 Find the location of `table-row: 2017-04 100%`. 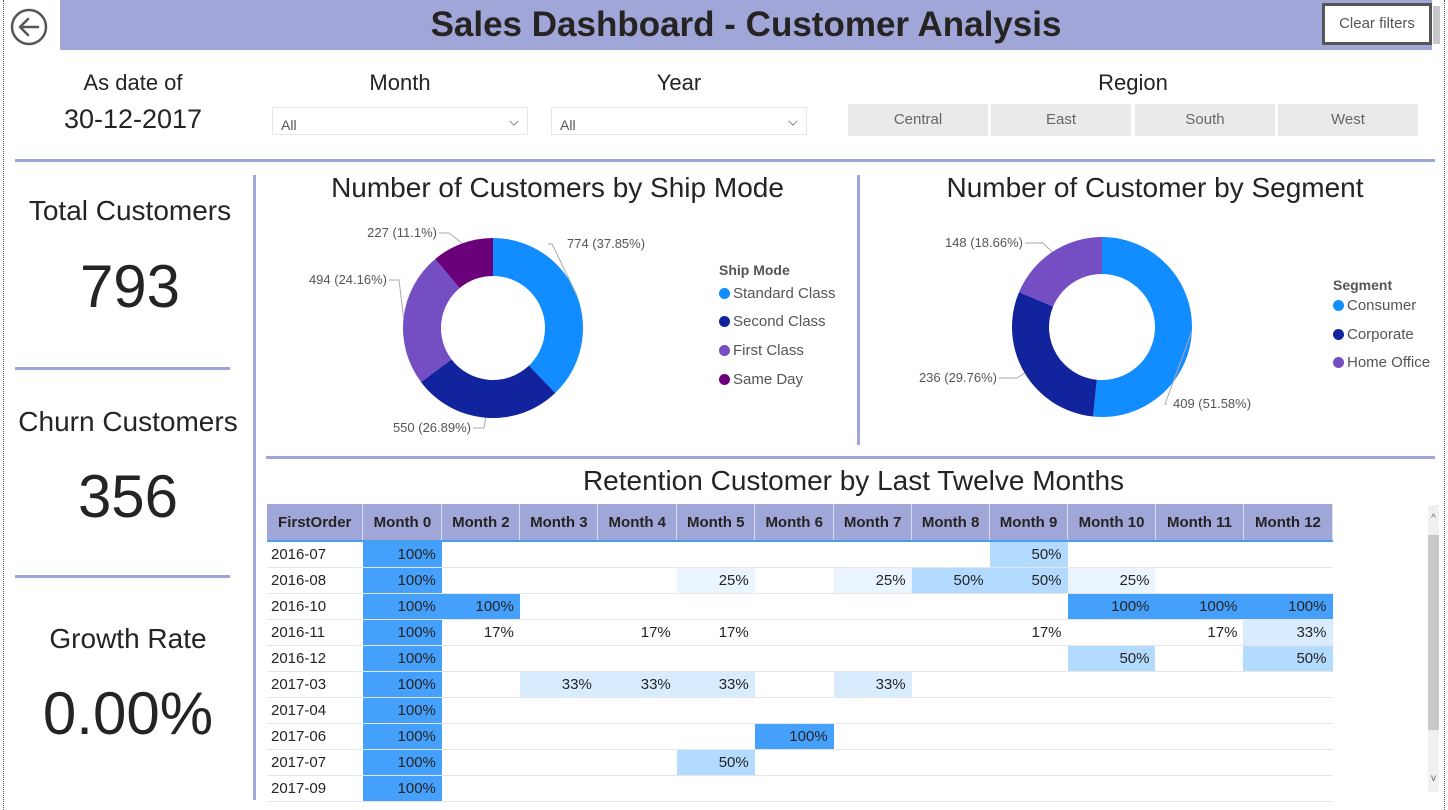

table-row: 2017-04 100% is located at coordinates (800, 710).